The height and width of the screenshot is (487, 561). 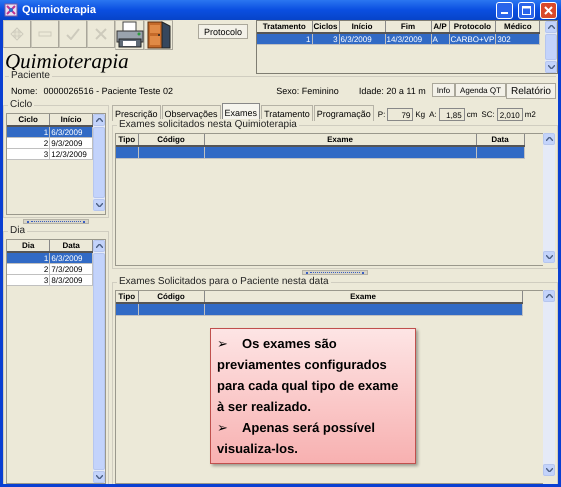 I want to click on column-header: Dia, so click(x=28, y=246).